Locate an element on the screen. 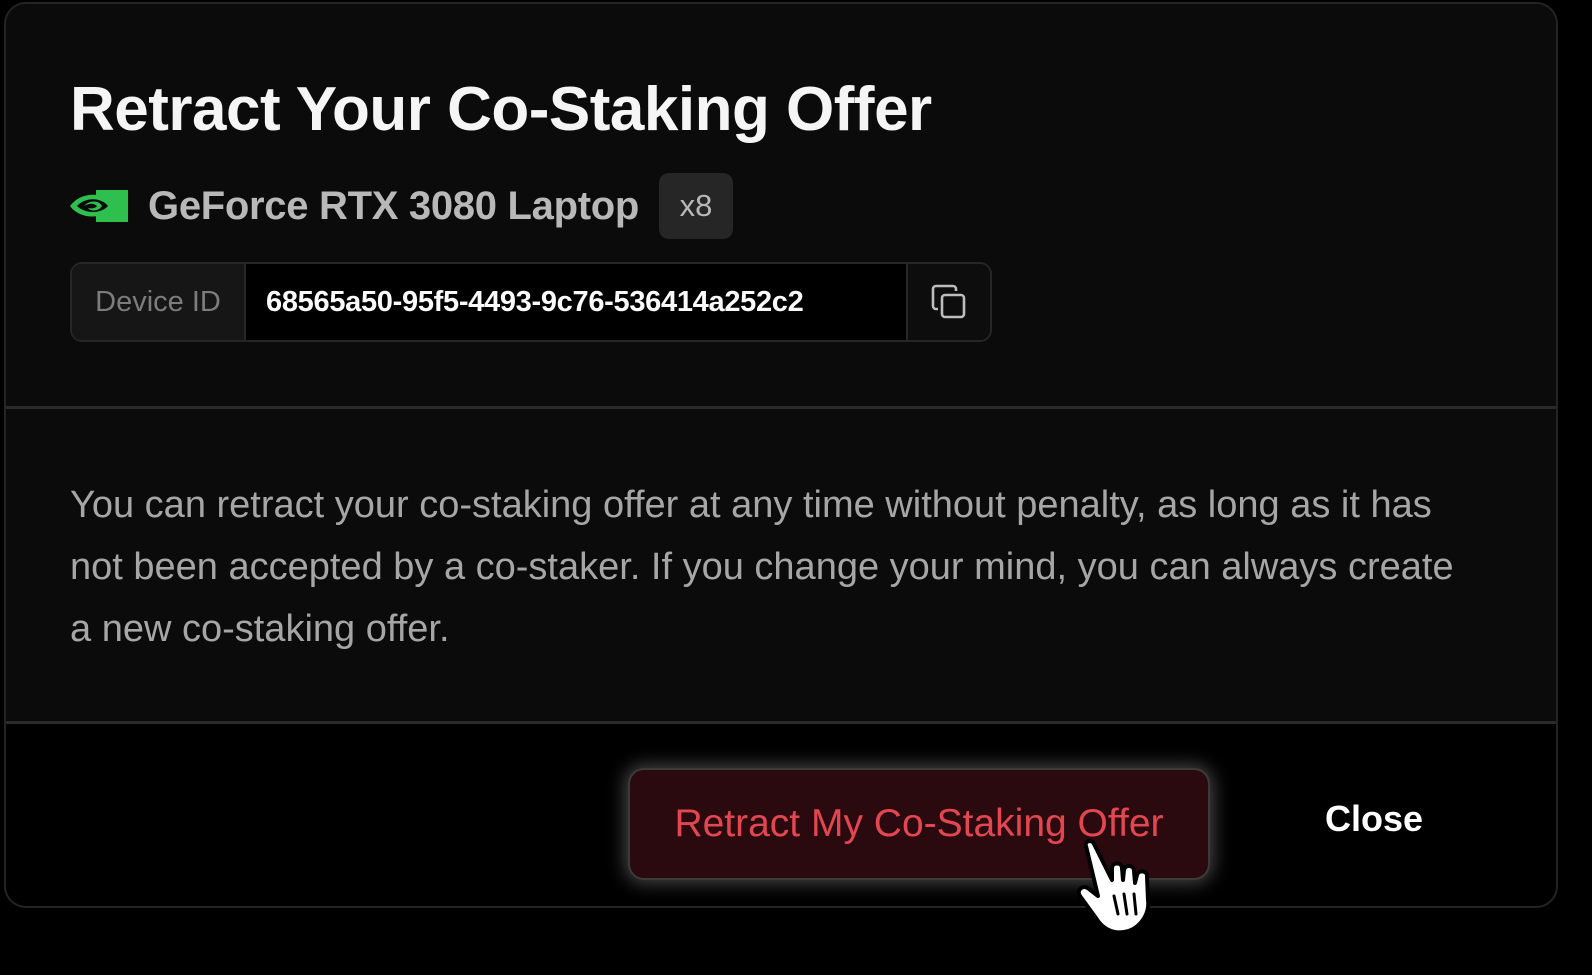 This screenshot has height=975, width=1592. device-count-badge: x8 is located at coordinates (696, 206).